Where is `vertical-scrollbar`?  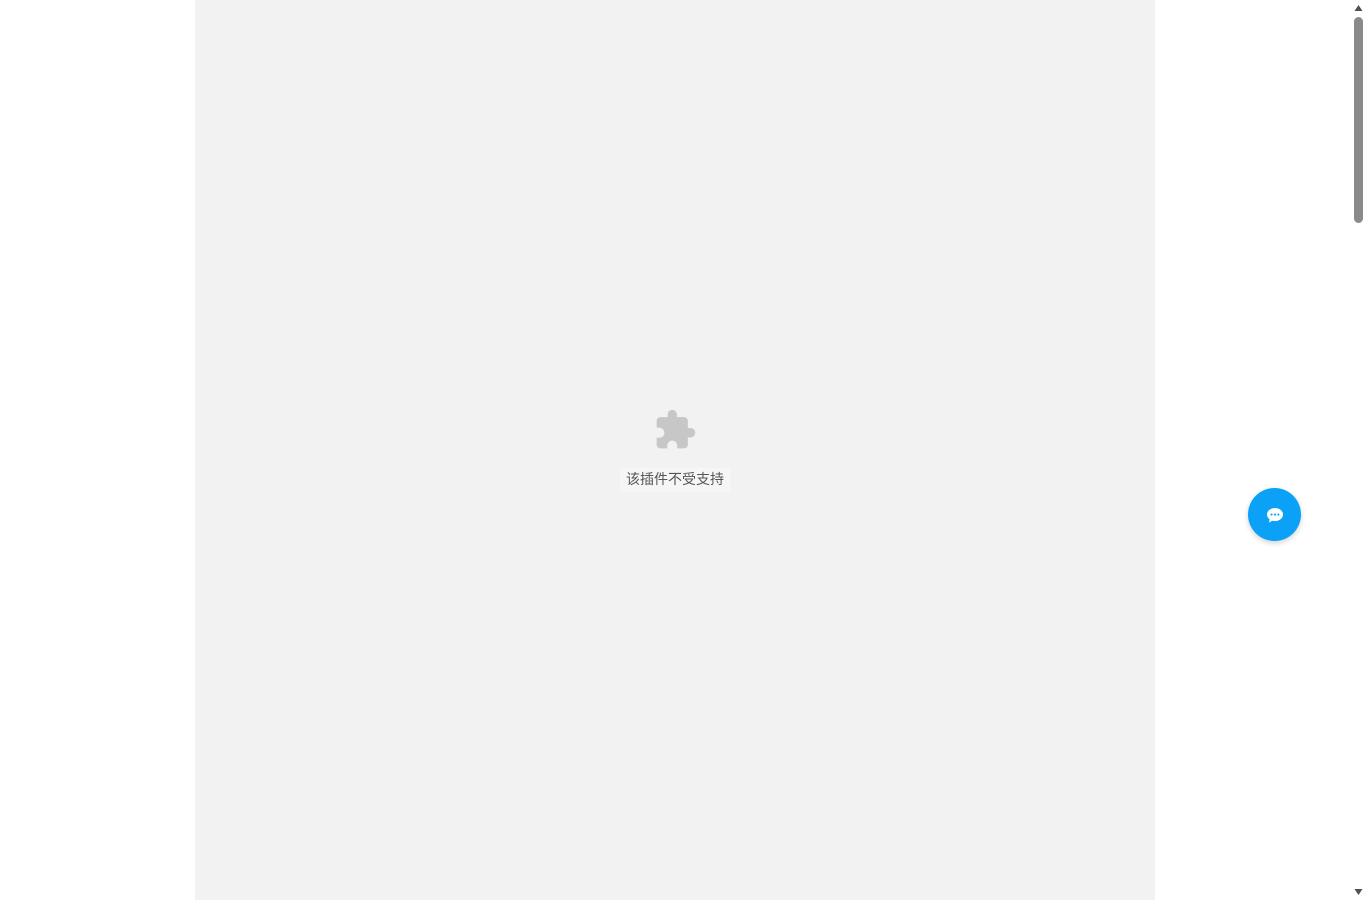 vertical-scrollbar is located at coordinates (1358, 450).